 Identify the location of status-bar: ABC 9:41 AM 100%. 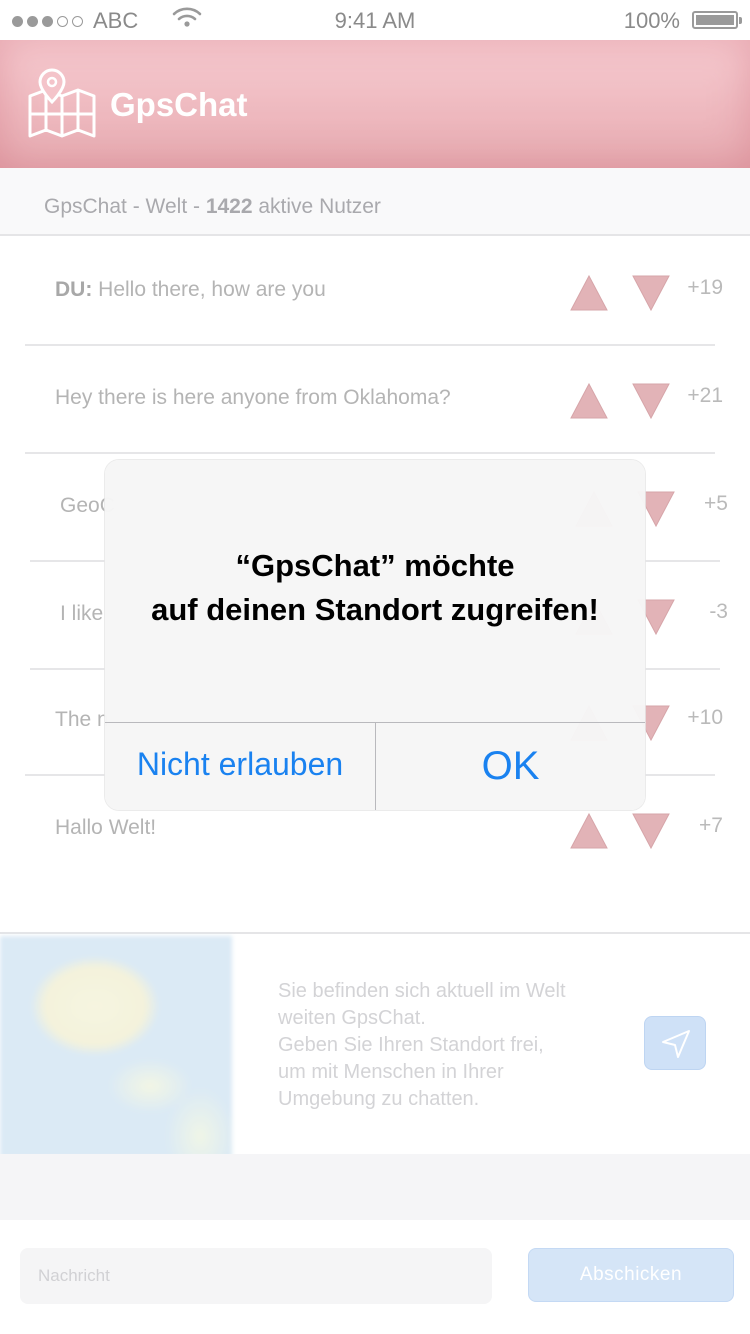
(375, 20).